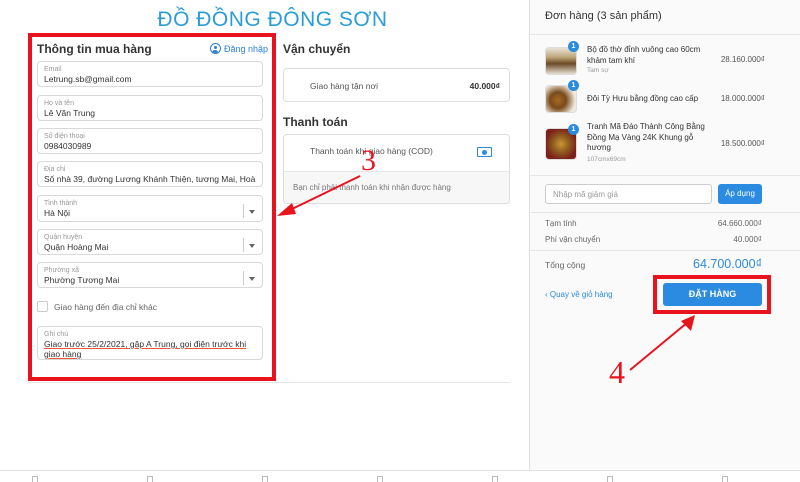 This screenshot has width=800, height=482. I want to click on bottom-strip, so click(400, 476).